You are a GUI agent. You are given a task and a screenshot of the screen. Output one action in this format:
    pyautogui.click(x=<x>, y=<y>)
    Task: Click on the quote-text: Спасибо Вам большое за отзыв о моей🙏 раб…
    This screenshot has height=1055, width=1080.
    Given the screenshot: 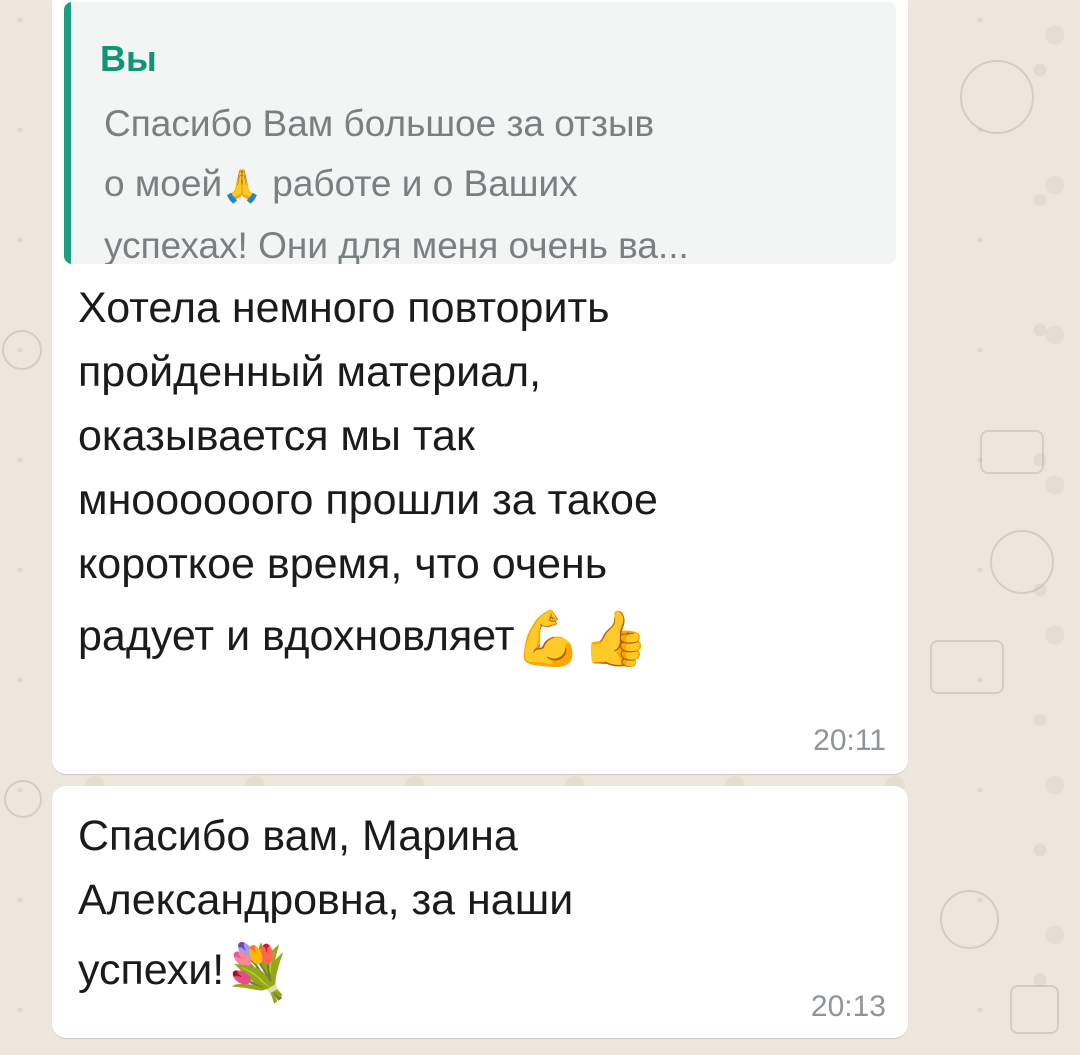 What is the action you would take?
    pyautogui.click(x=494, y=179)
    